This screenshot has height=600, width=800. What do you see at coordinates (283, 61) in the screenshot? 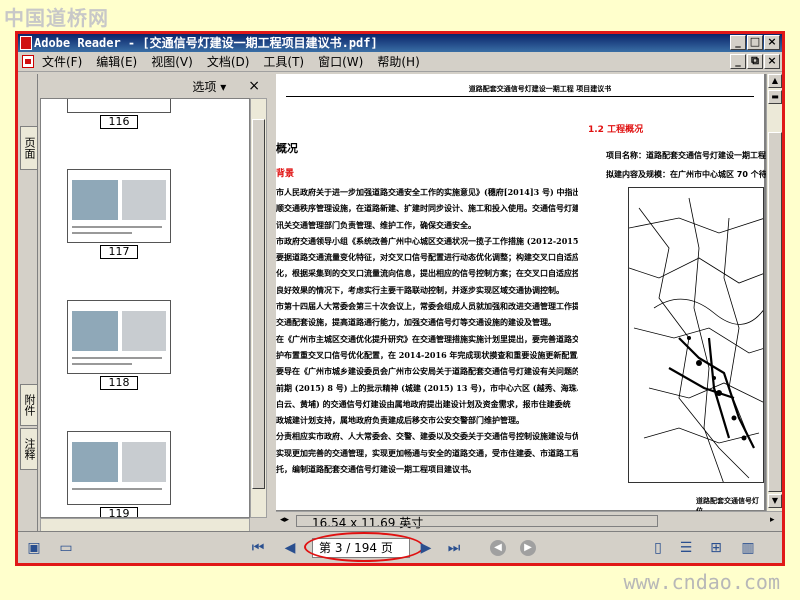
I see `menu-tools: 工具(T)` at bounding box center [283, 61].